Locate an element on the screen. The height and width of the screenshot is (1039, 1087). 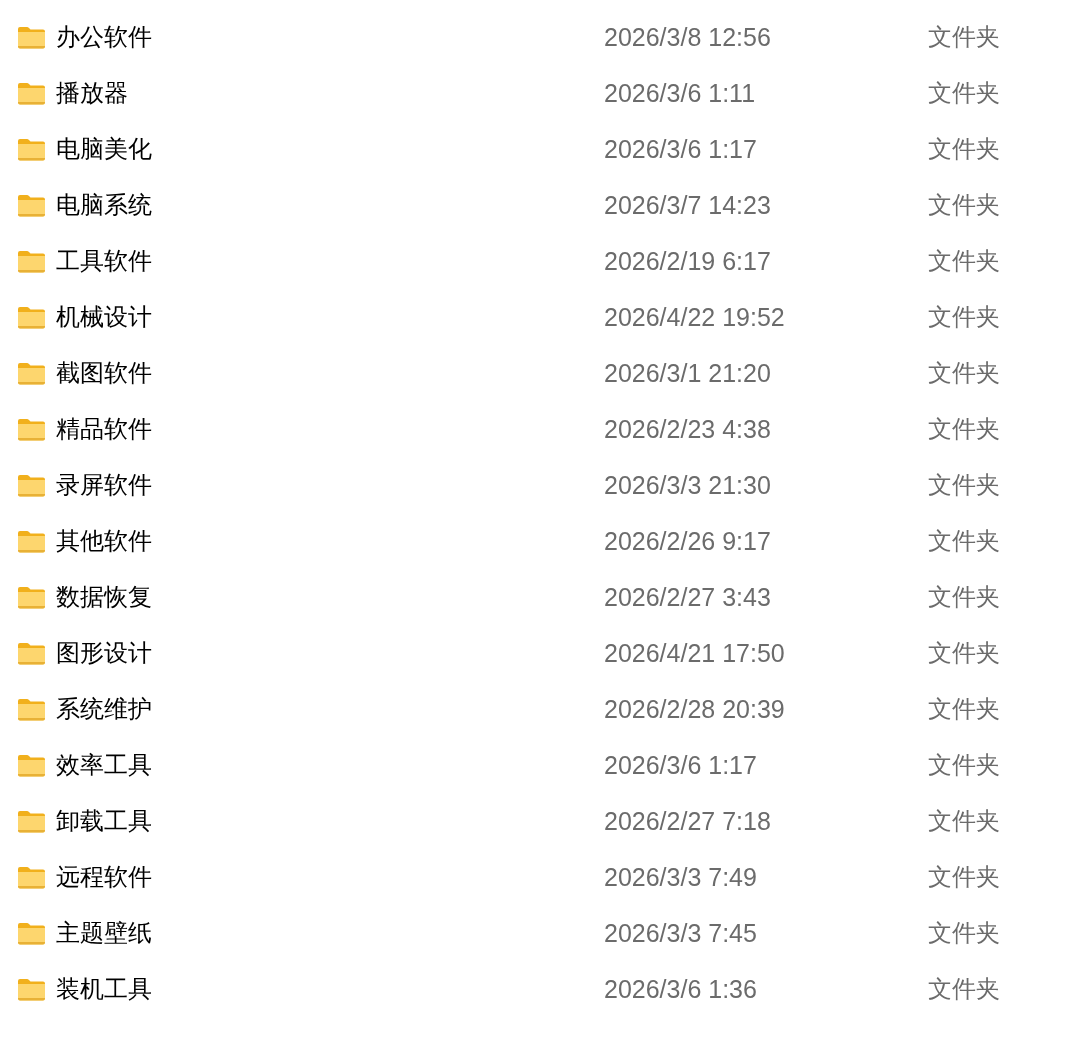
folder-name: 工具软件 is located at coordinates (104, 261).